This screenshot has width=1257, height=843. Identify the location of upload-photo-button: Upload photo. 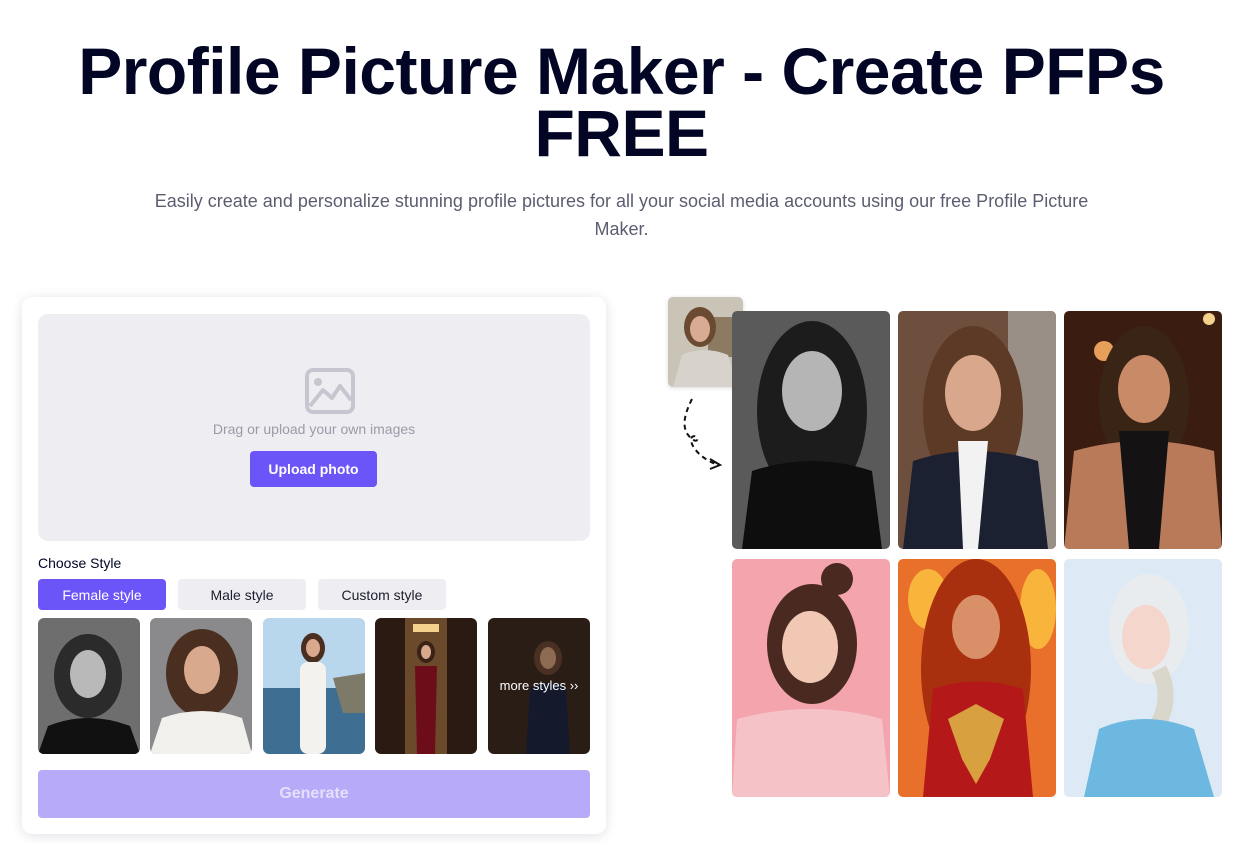
(313, 469).